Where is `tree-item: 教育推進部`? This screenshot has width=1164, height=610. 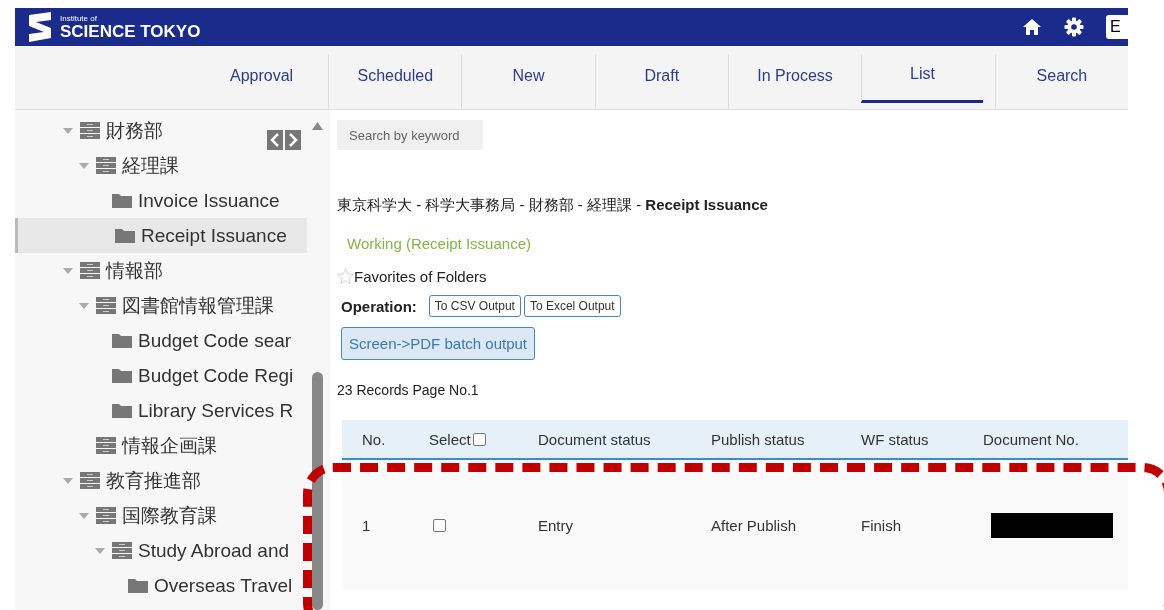 tree-item: 教育推進部 is located at coordinates (161, 480).